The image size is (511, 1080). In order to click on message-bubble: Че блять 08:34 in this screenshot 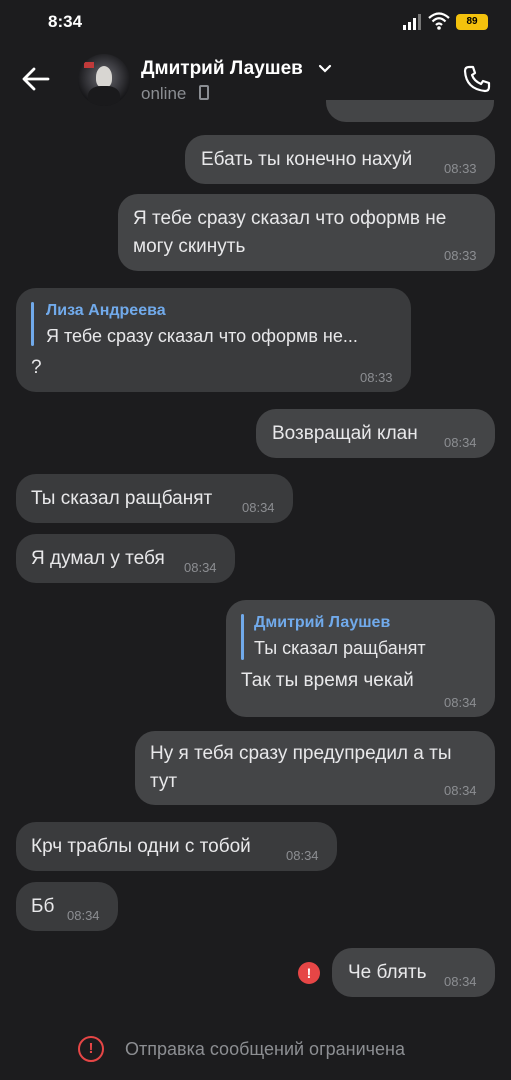, I will do `click(413, 972)`.